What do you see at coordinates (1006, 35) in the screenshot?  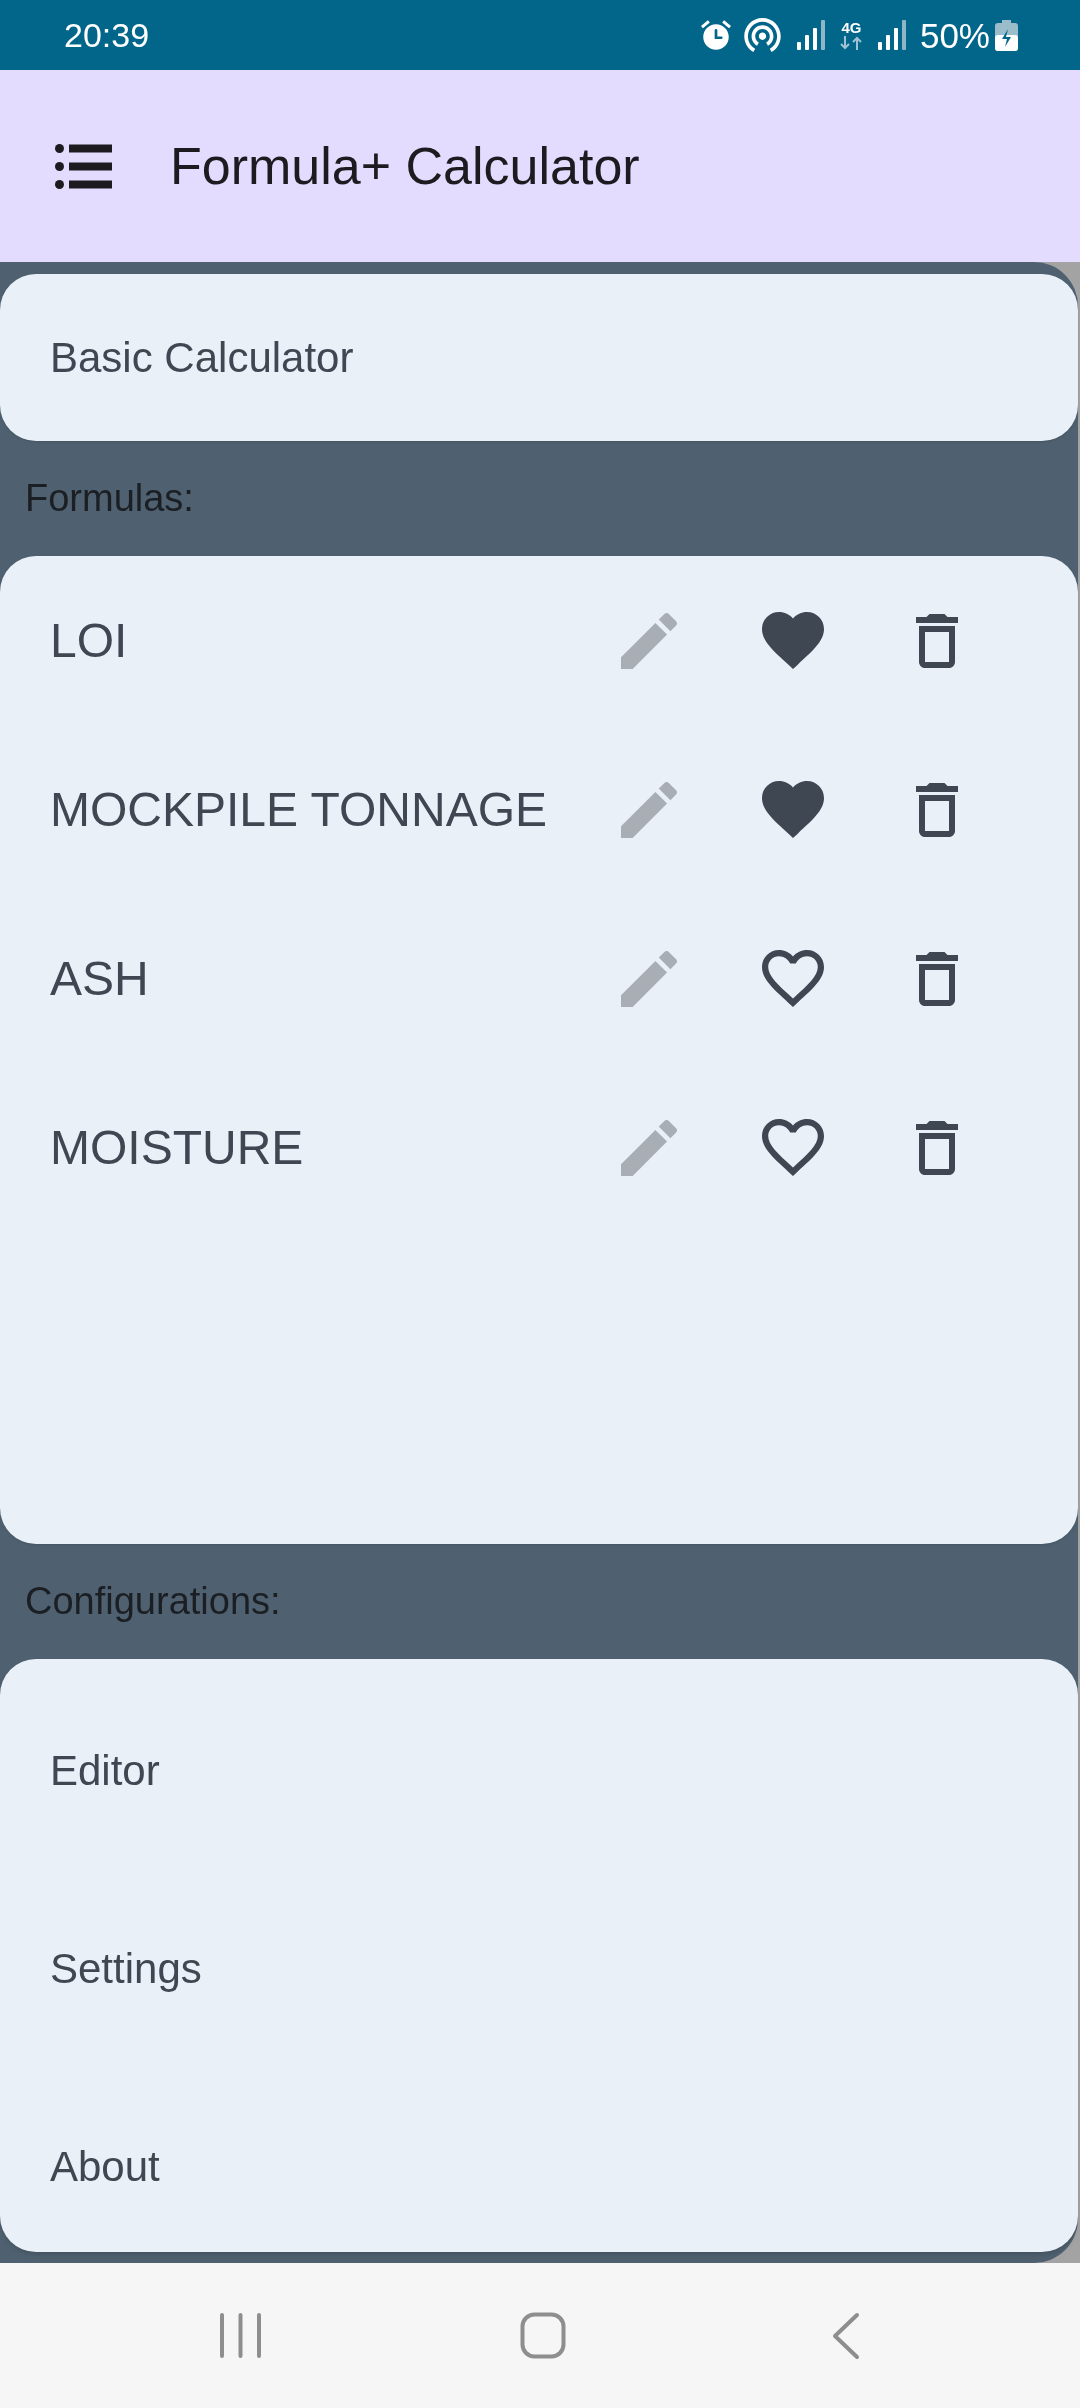 I see `battery-charging-icon` at bounding box center [1006, 35].